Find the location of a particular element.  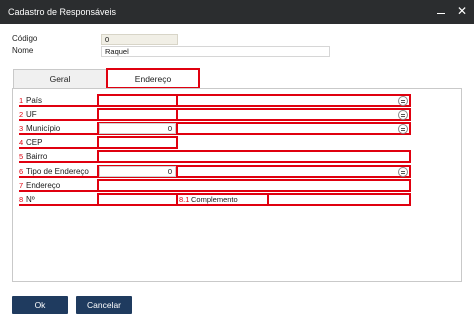

tipo-endereco-name-input is located at coordinates (293, 171).